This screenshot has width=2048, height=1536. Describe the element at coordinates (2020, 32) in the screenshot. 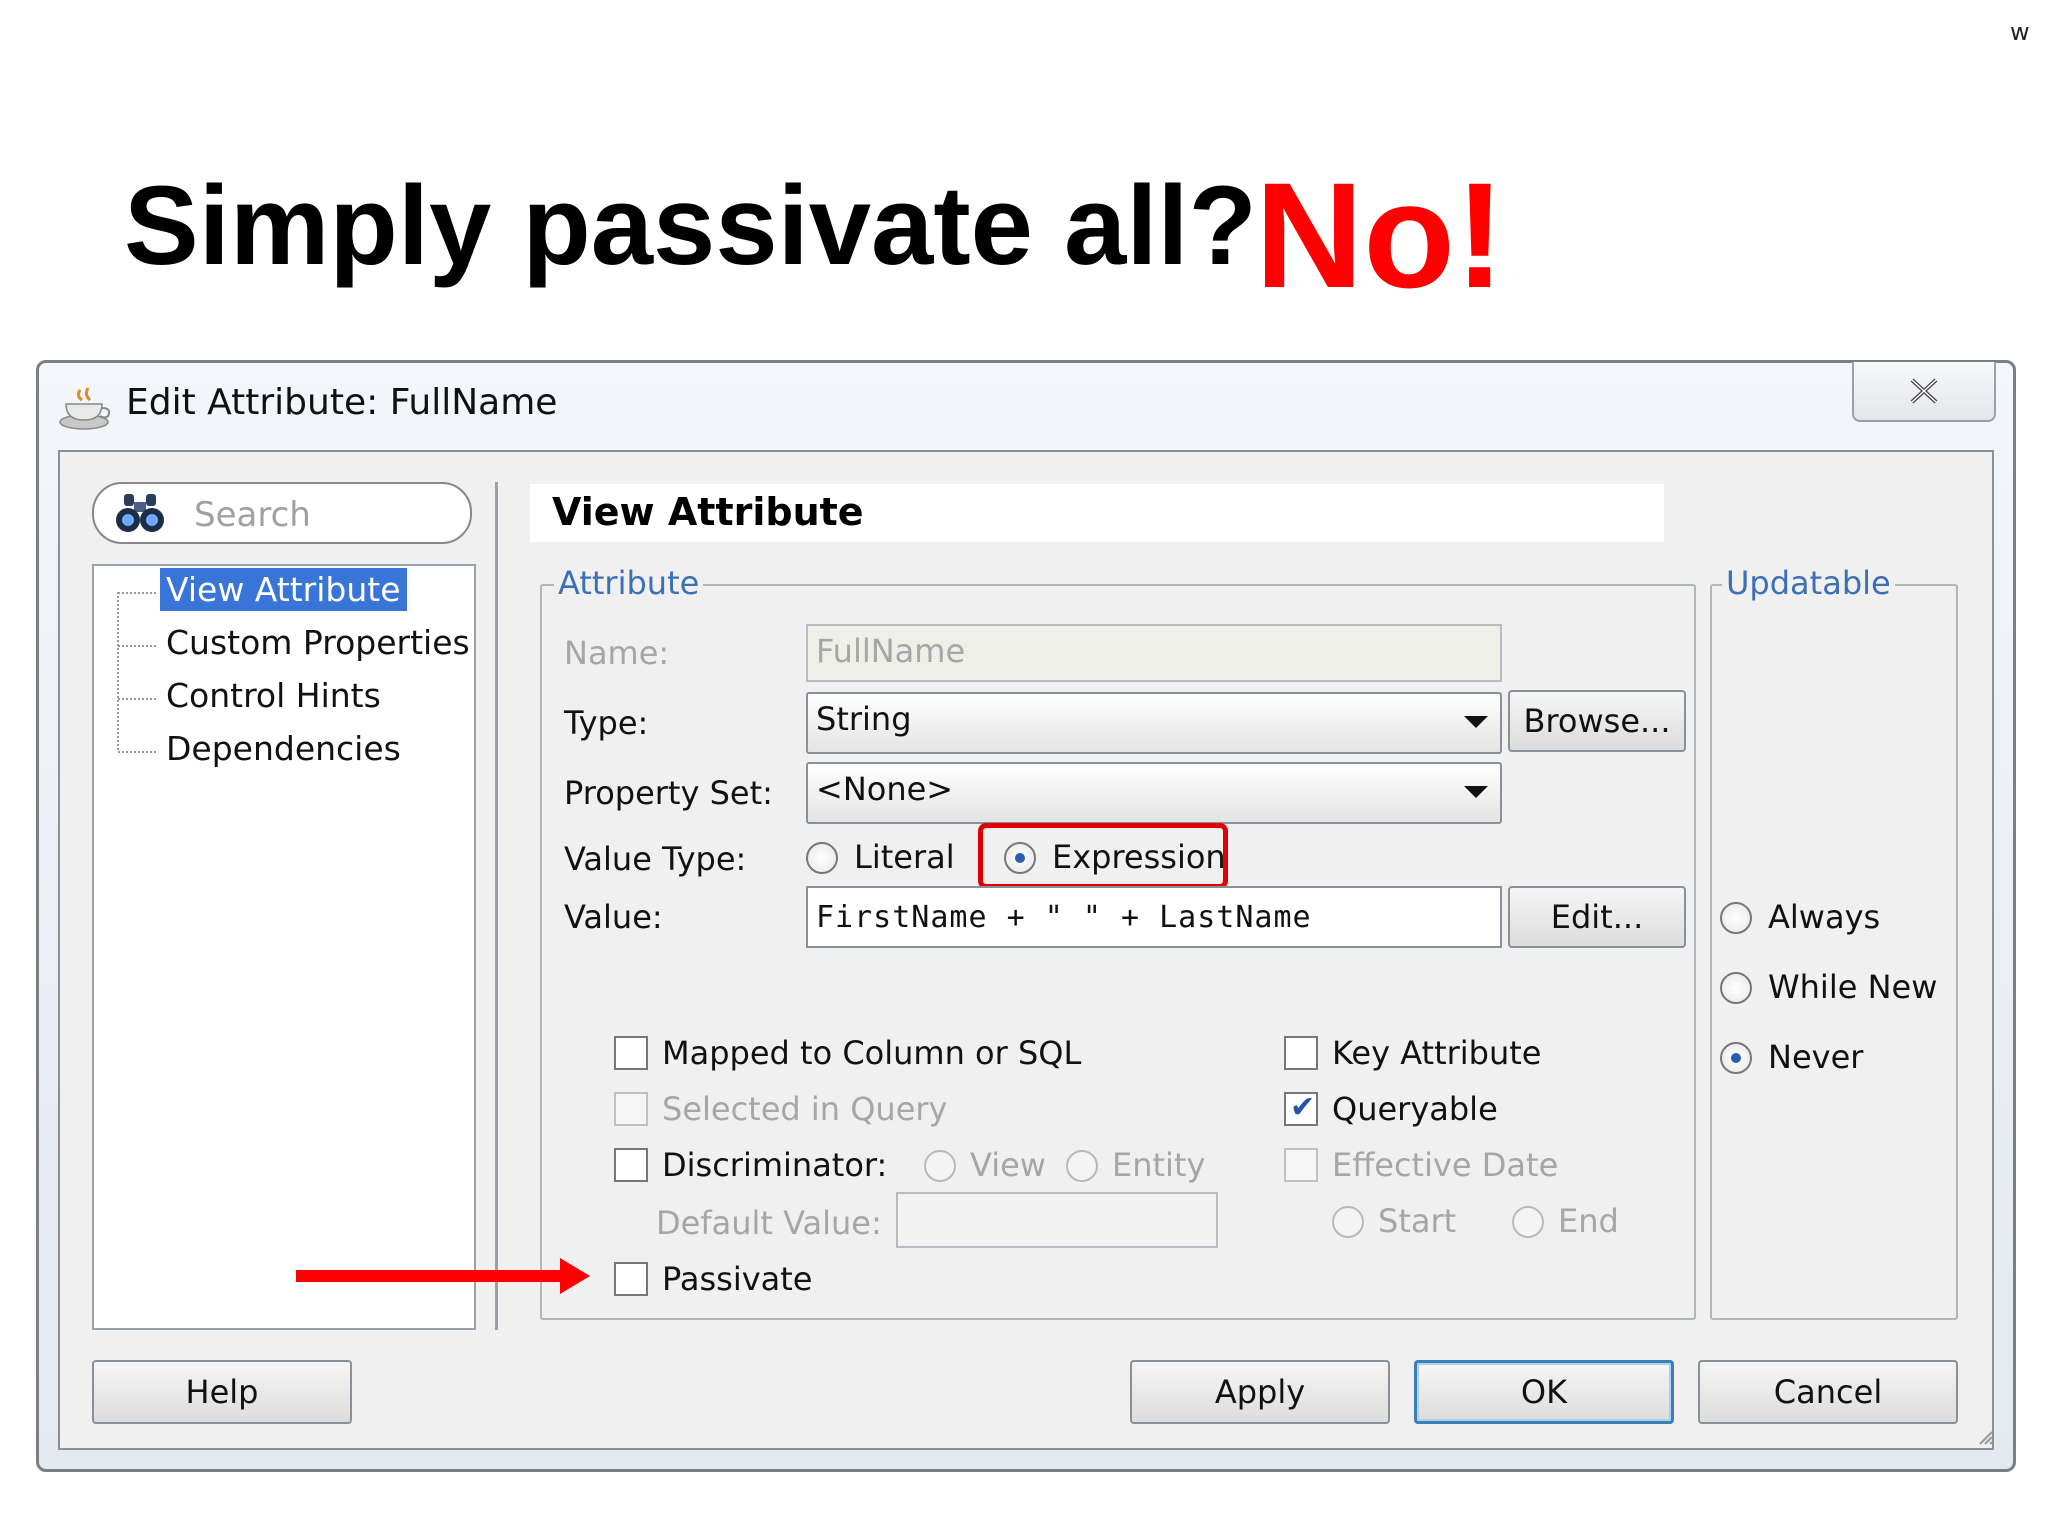

I see `corner-mark: w` at that location.